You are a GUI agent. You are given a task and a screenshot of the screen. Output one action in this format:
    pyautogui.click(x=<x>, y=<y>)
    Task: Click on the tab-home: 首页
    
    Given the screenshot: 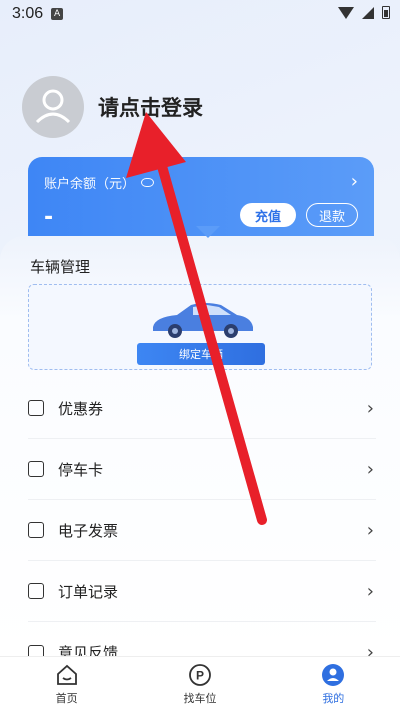 What is the action you would take?
    pyautogui.click(x=66, y=684)
    